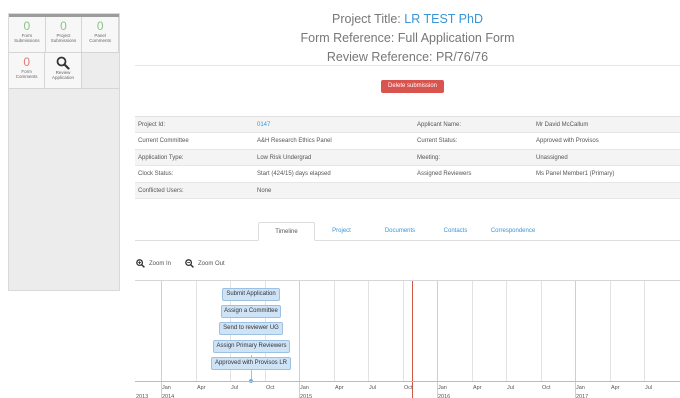 The width and height of the screenshot is (680, 398). Describe the element at coordinates (582, 396) in the screenshot. I see `axis-year-label: 2017` at that location.